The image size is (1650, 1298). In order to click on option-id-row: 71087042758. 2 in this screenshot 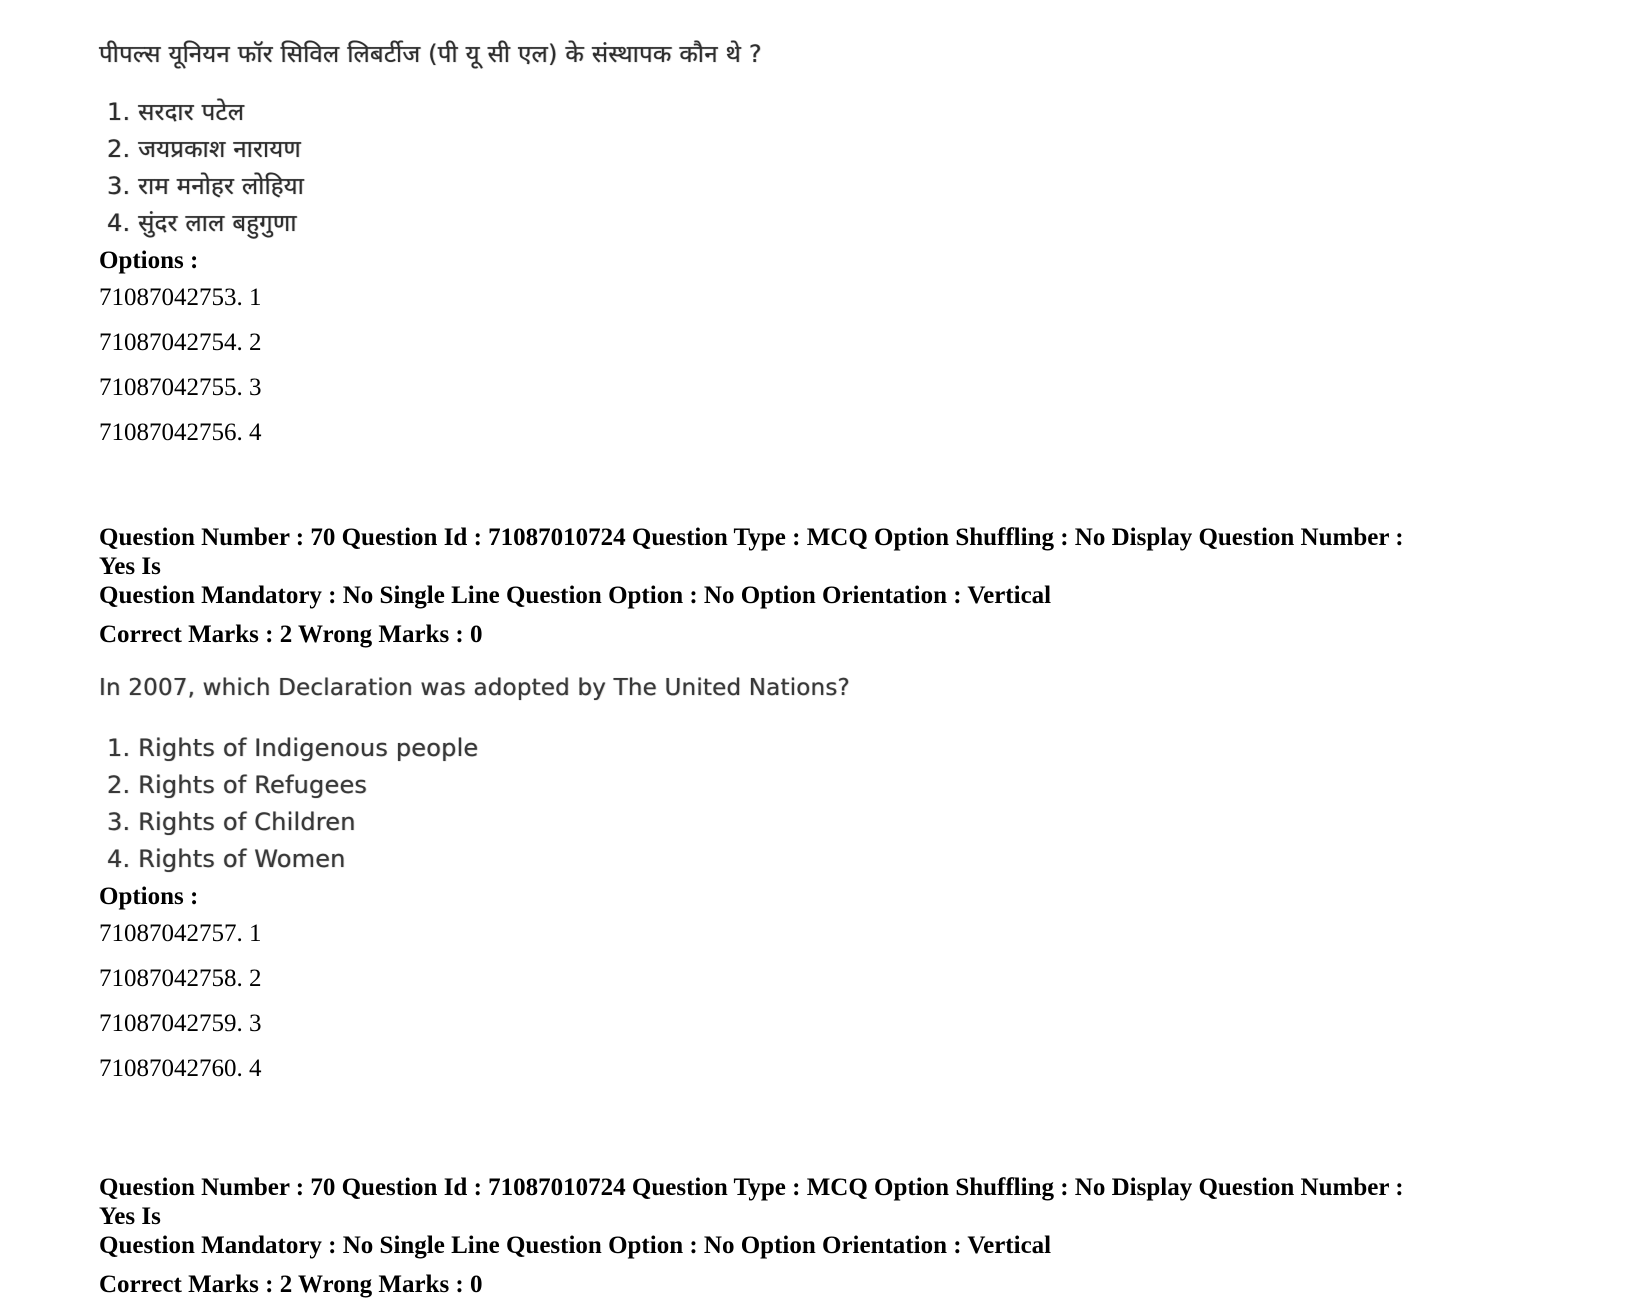, I will do `click(180, 978)`.